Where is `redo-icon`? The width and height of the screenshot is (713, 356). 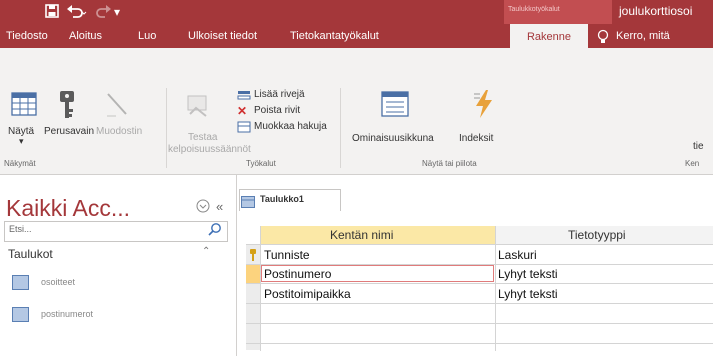
redo-icon is located at coordinates (104, 13).